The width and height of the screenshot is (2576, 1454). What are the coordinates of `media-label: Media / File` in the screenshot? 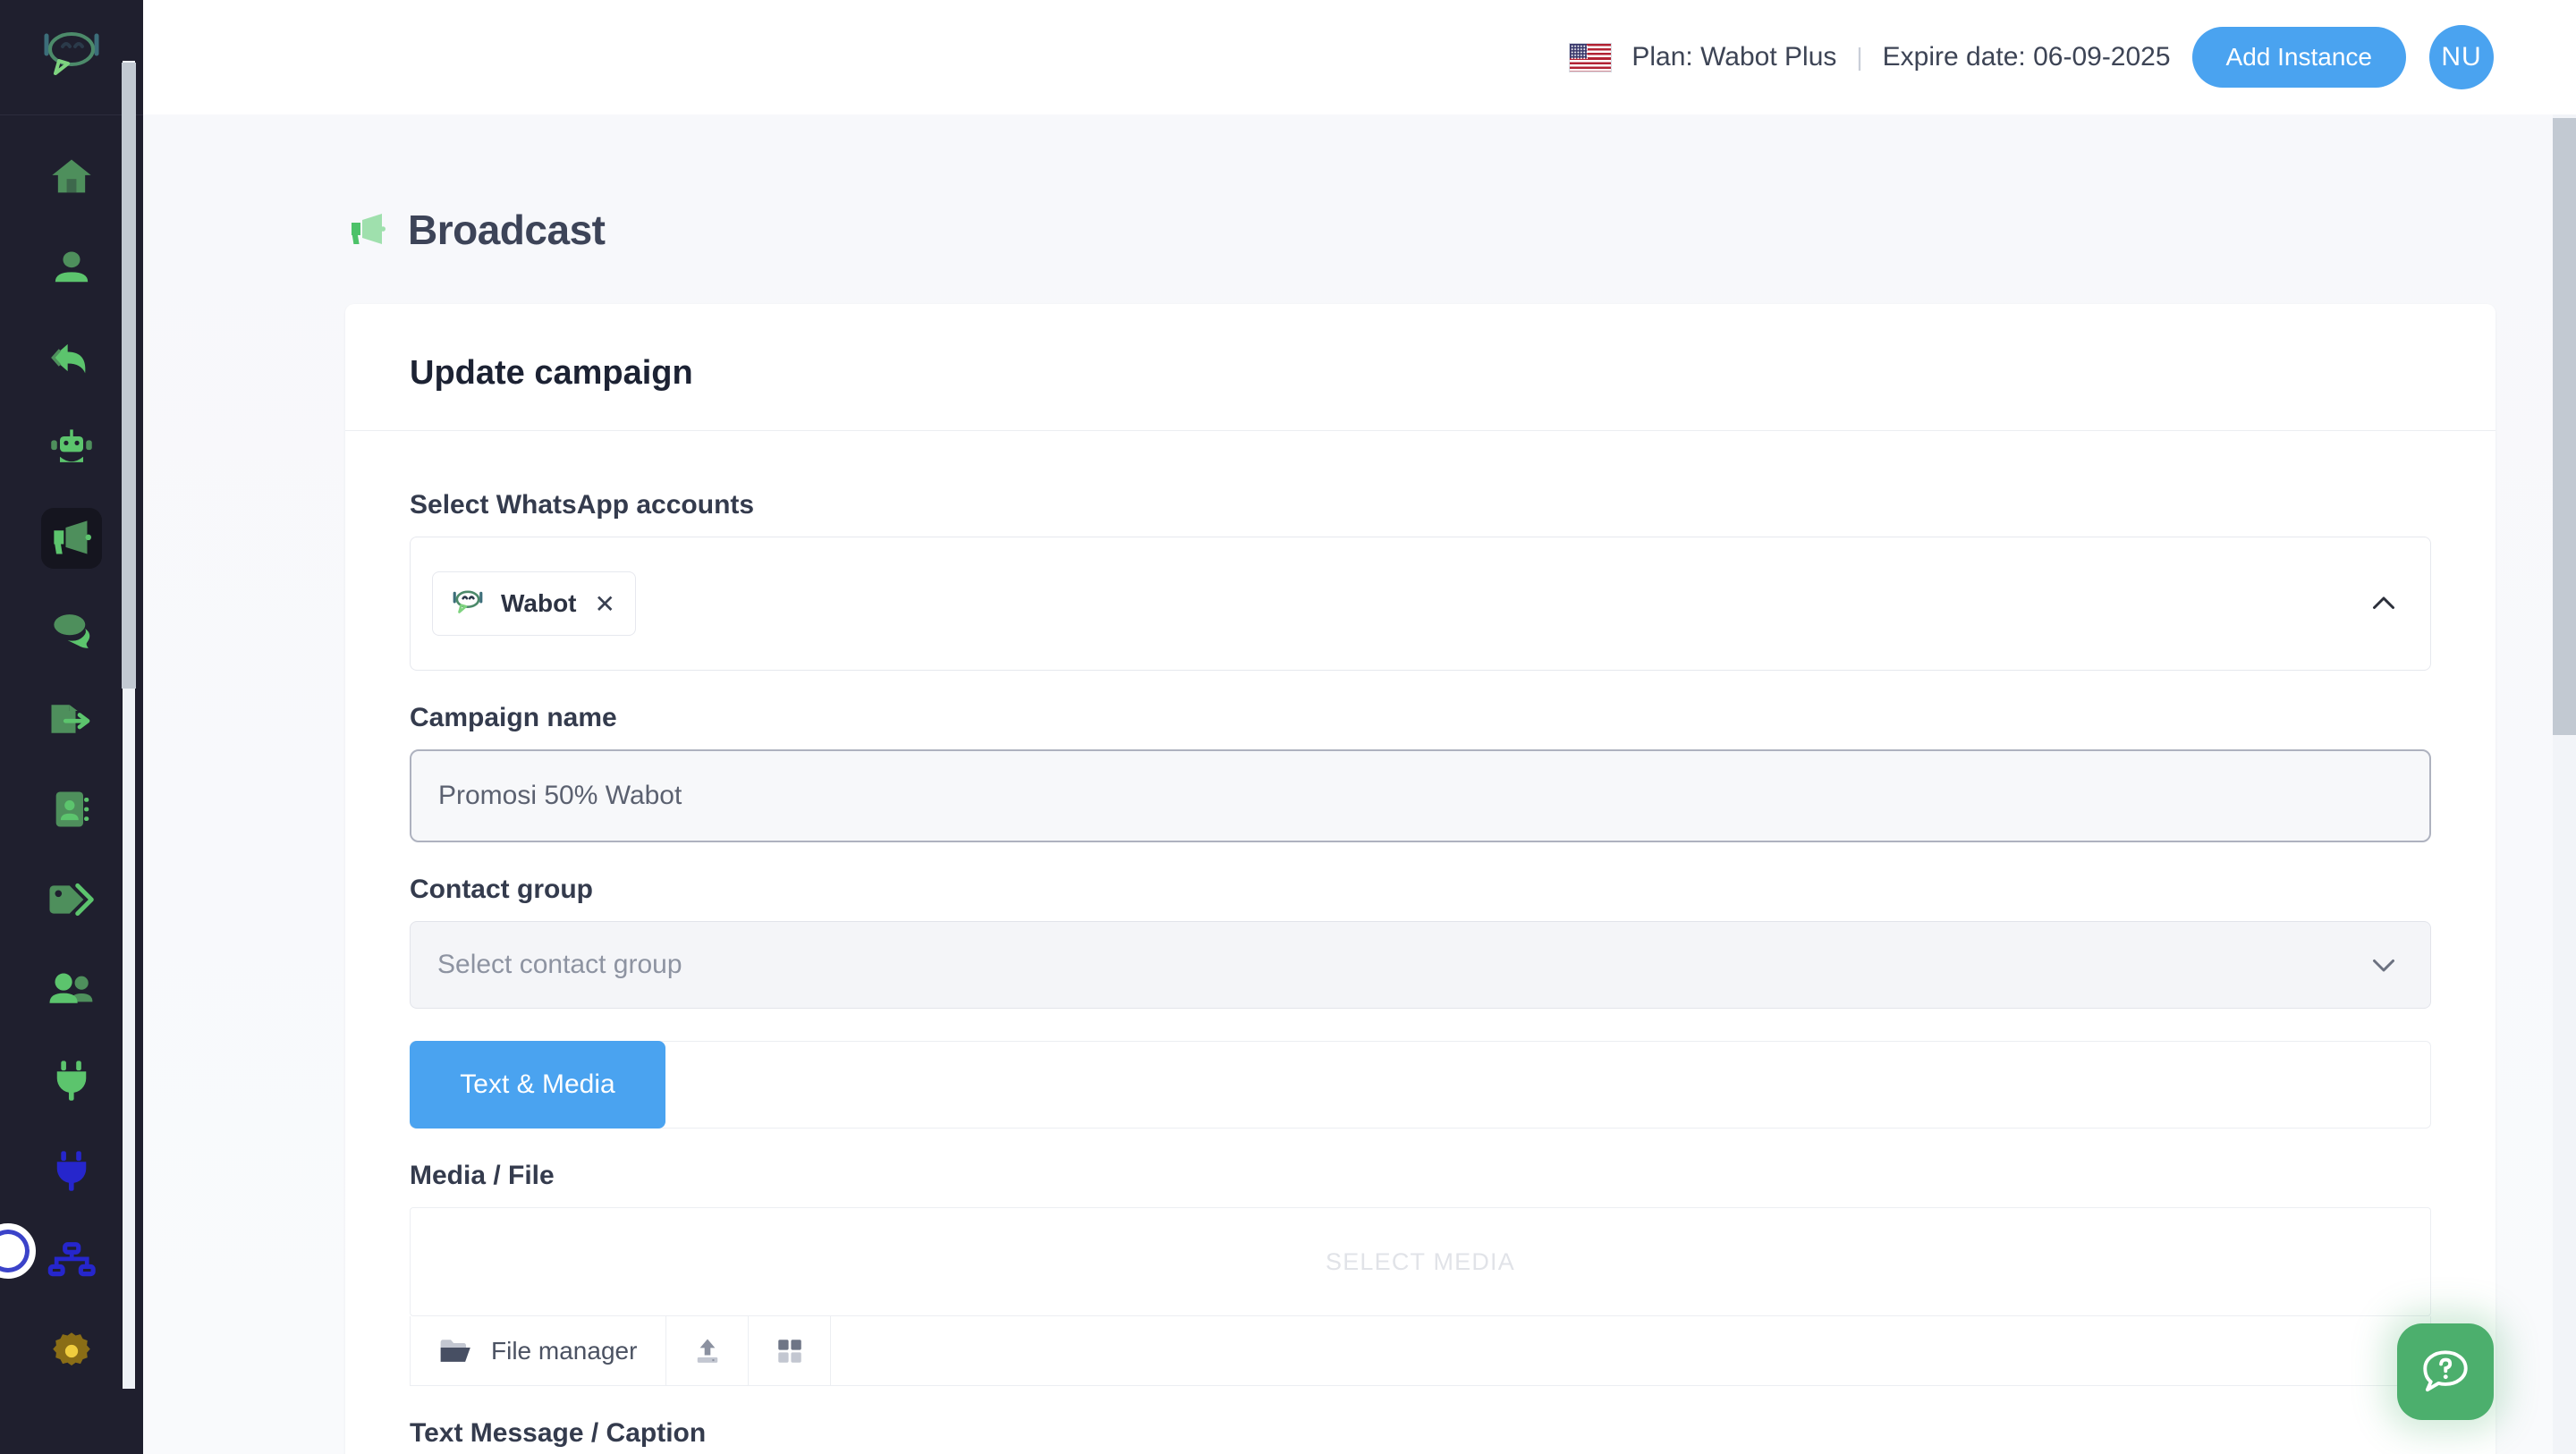 It's located at (482, 1175).